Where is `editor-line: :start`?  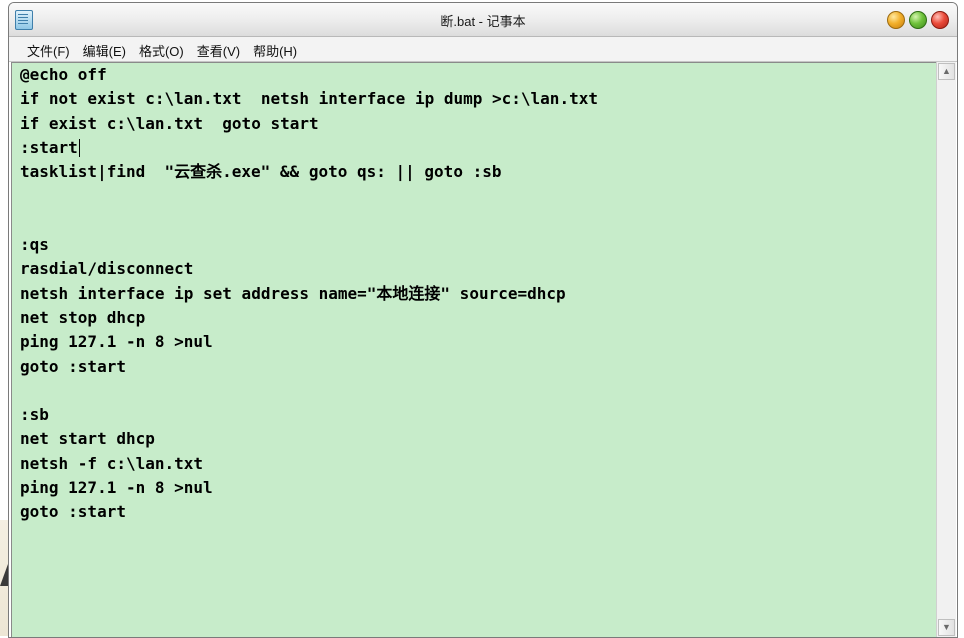
editor-line: :start is located at coordinates (474, 148).